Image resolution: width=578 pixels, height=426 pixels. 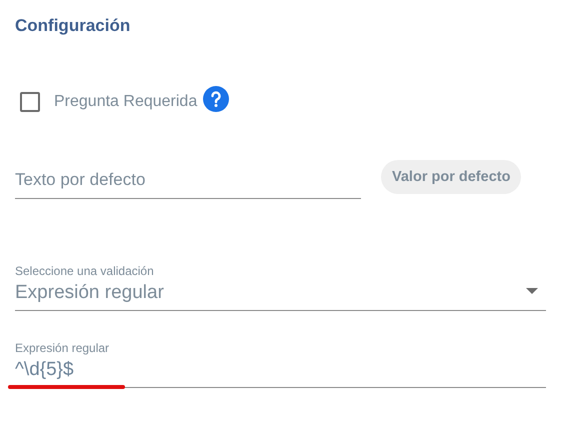 What do you see at coordinates (451, 177) in the screenshot?
I see `default-value-button: Valor por defecto` at bounding box center [451, 177].